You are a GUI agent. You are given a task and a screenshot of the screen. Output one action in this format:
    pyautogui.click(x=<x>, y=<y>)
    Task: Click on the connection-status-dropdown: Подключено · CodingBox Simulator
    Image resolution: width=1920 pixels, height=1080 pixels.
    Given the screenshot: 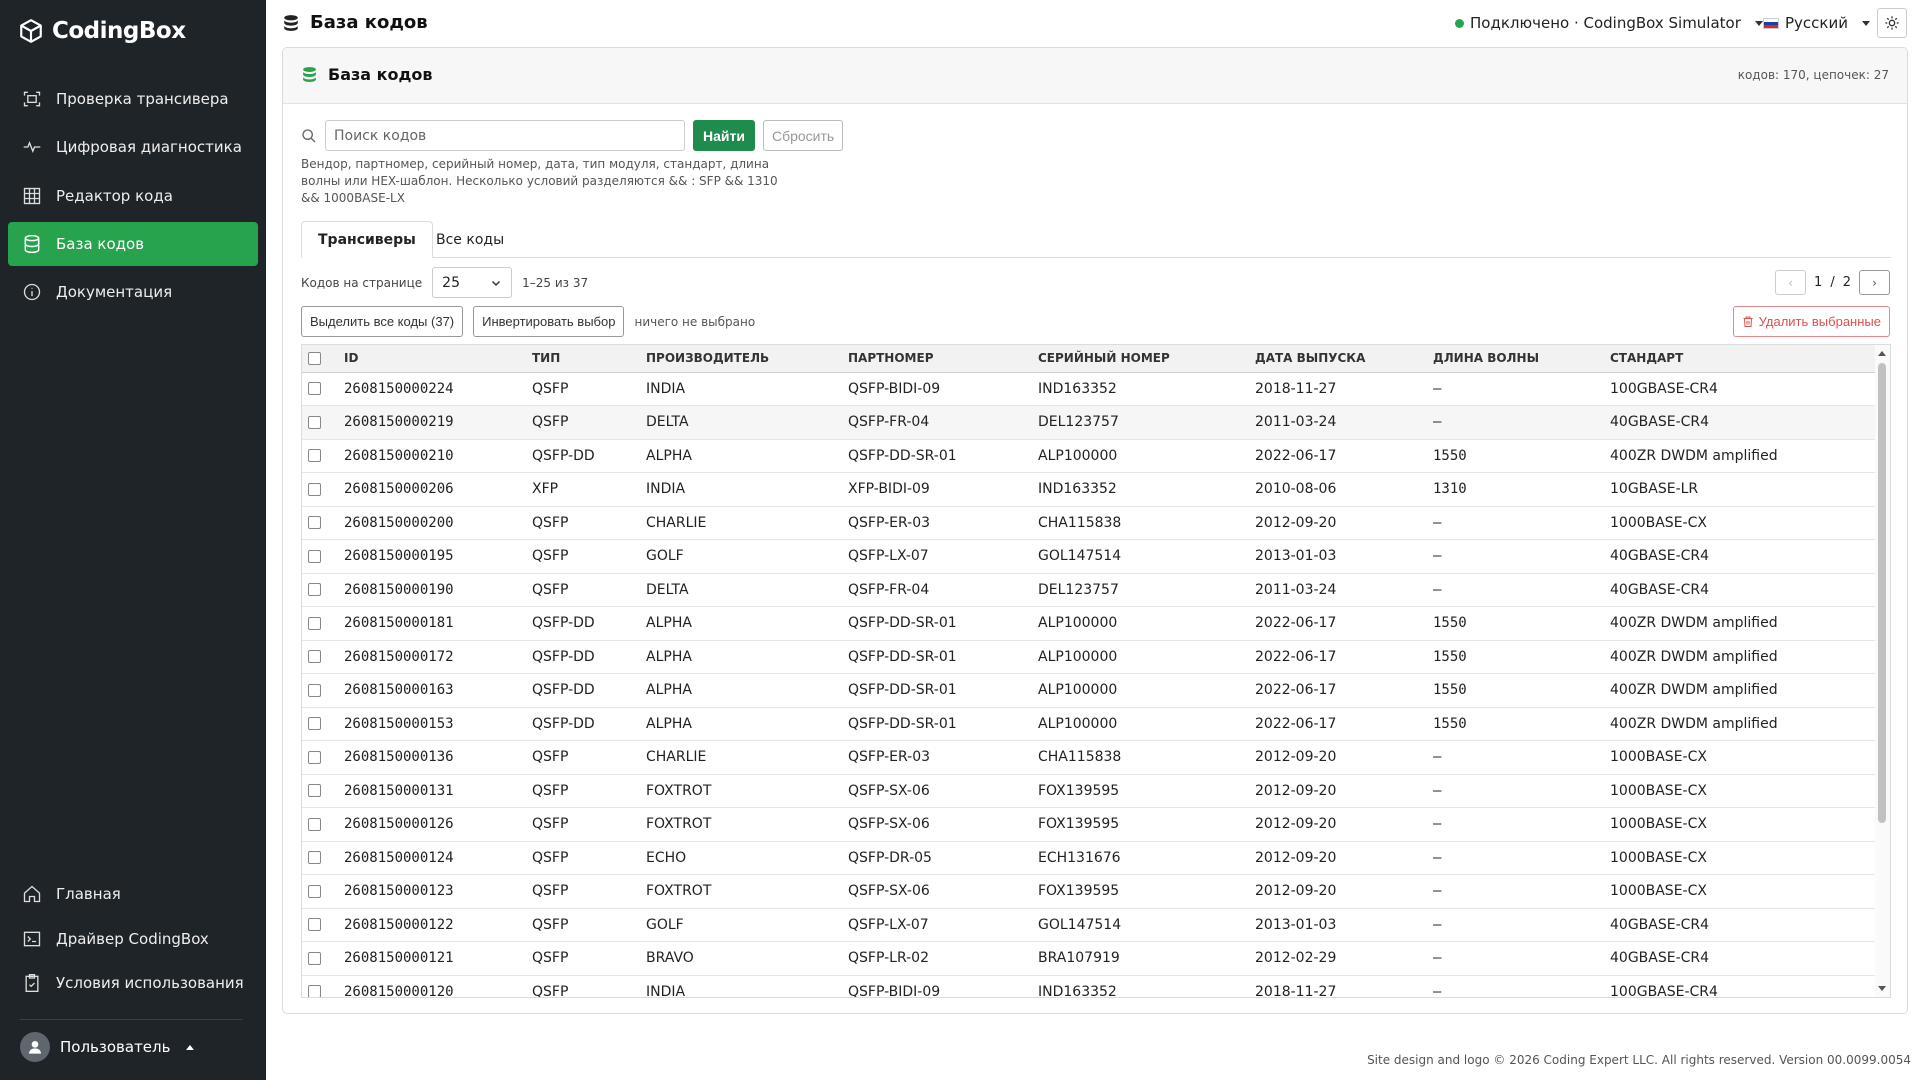 What is the action you would take?
    pyautogui.click(x=1609, y=23)
    